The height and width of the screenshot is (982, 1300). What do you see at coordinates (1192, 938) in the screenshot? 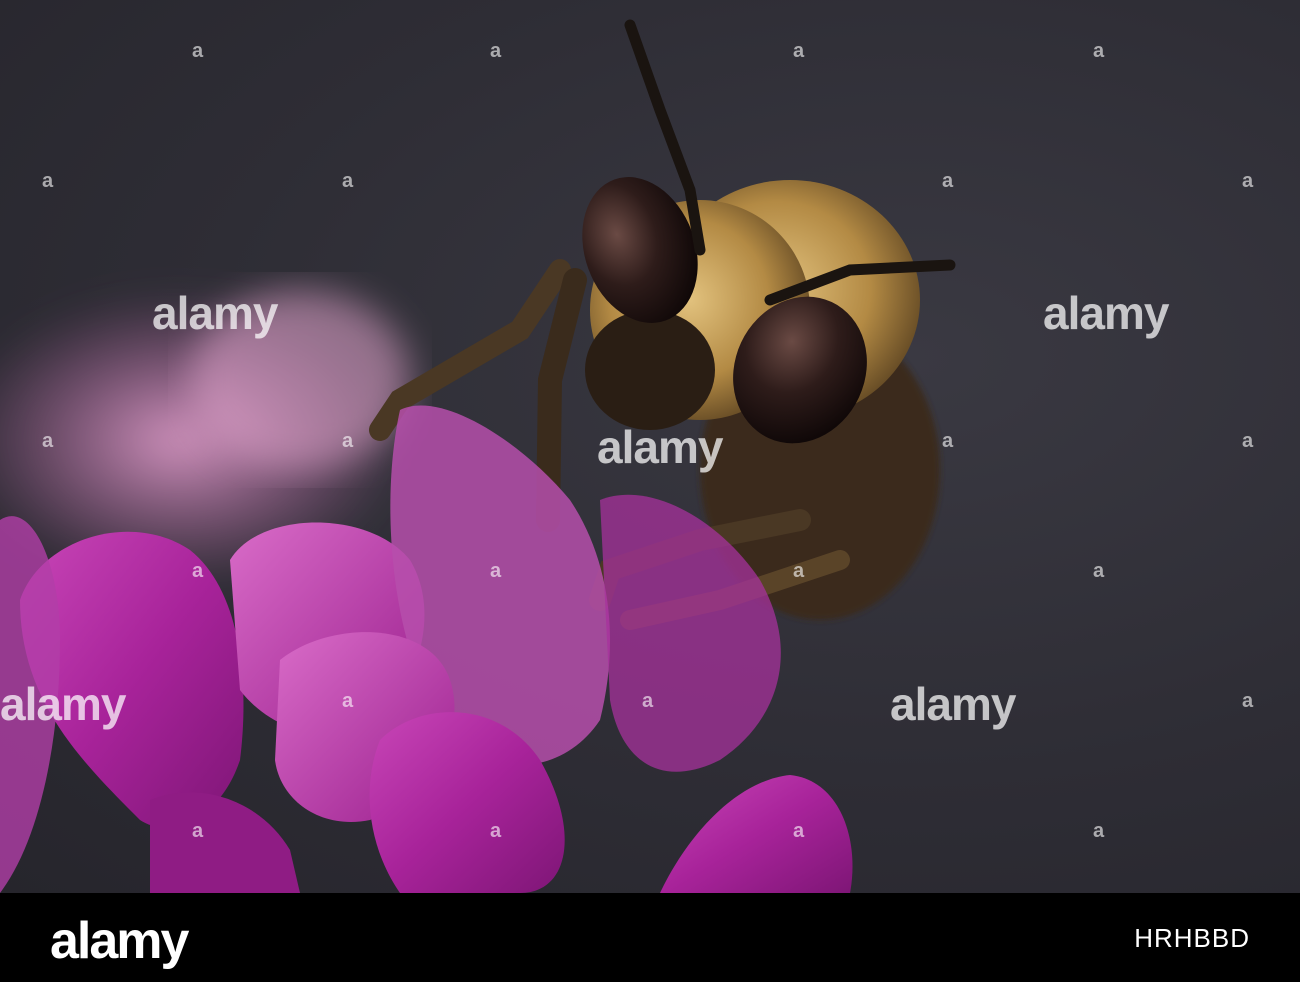
I see `image-code: HRHBBD` at bounding box center [1192, 938].